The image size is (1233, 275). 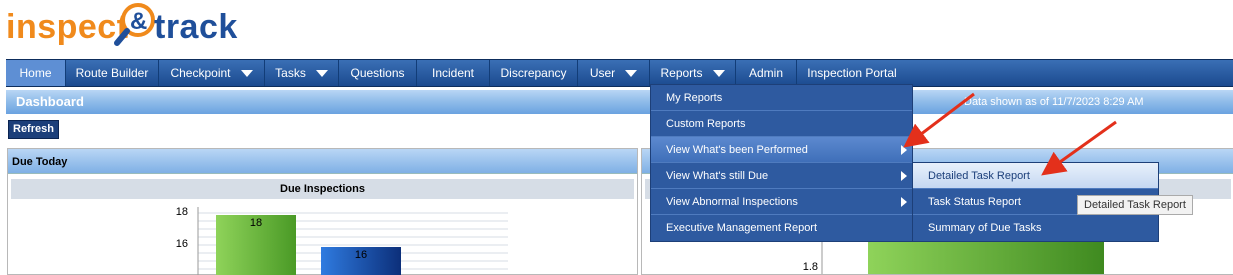 What do you see at coordinates (781, 176) in the screenshot?
I see `menu-item-view-still-due: View What's still Due` at bounding box center [781, 176].